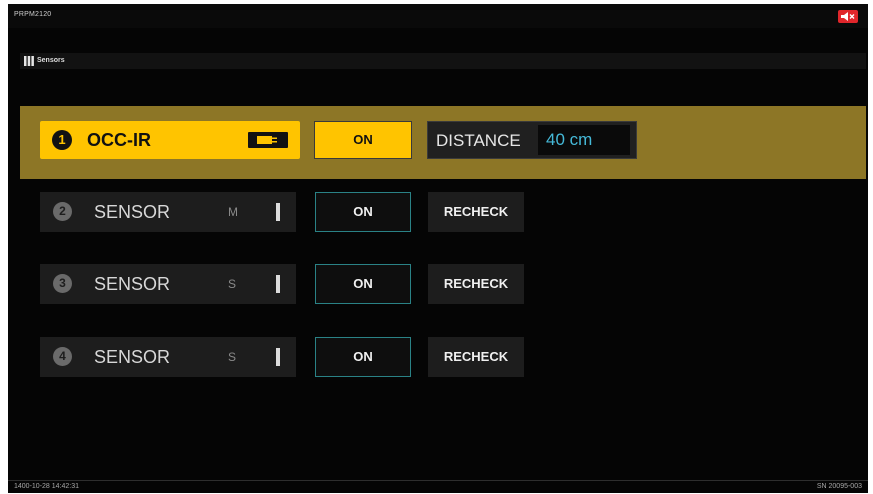 Image resolution: width=873 pixels, height=494 pixels. What do you see at coordinates (170, 140) in the screenshot?
I see `sensor-selector-occ-ir: 1 OCC-IR` at bounding box center [170, 140].